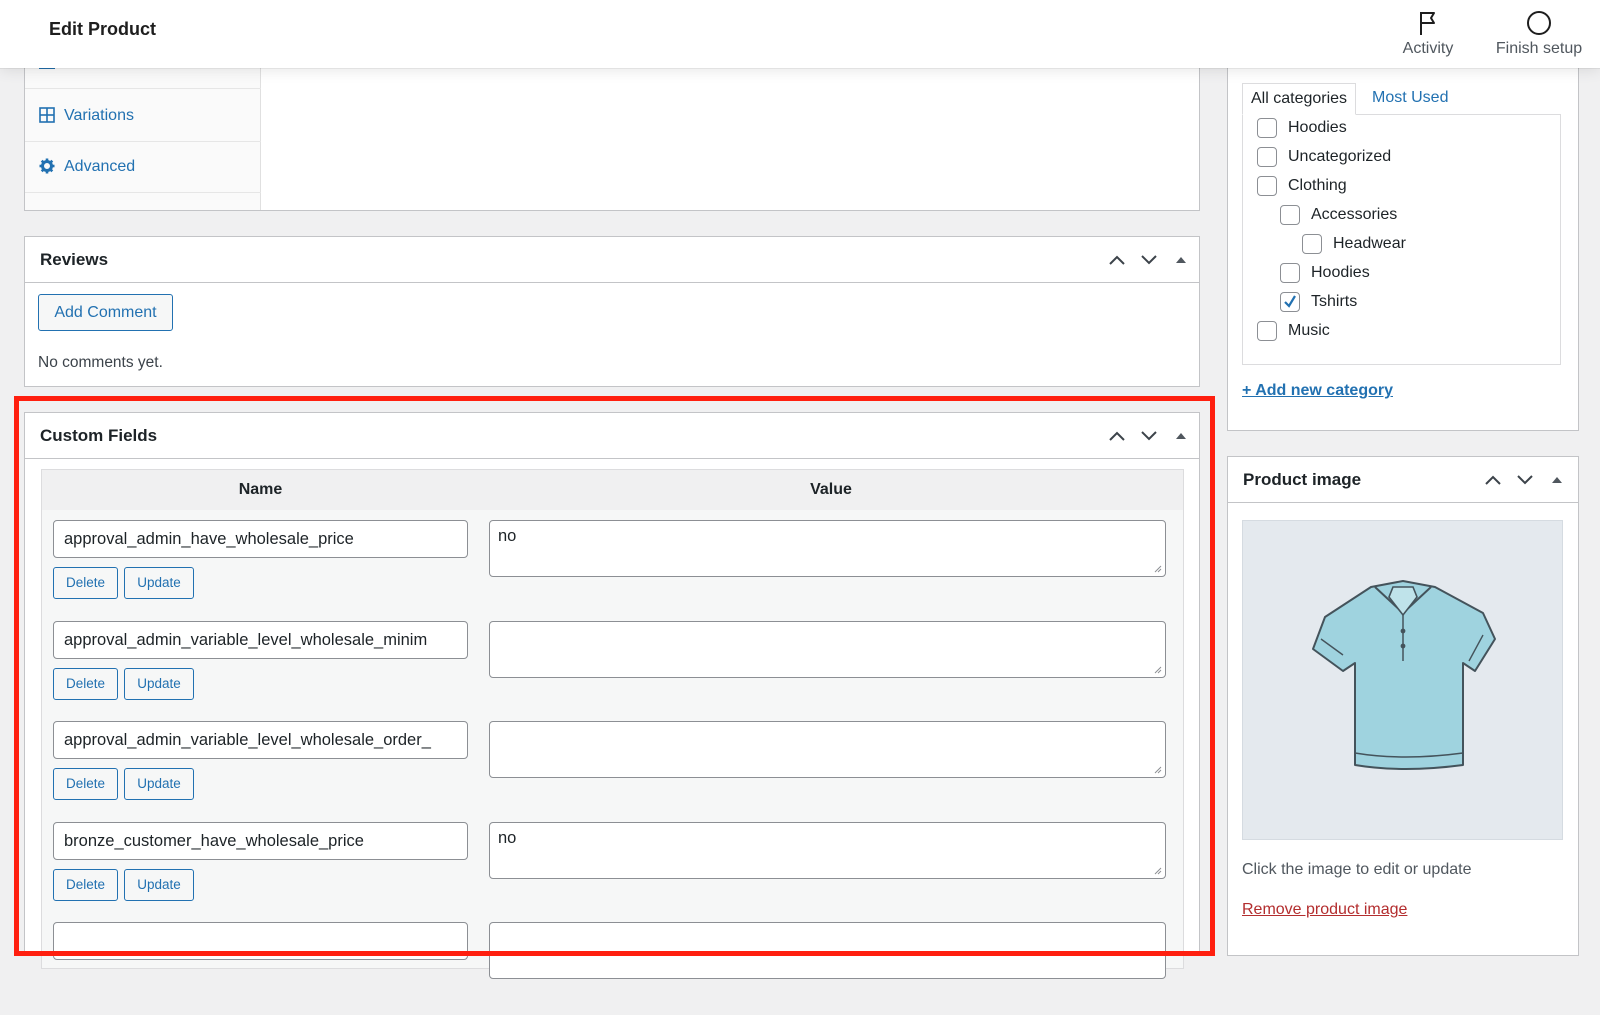 This screenshot has width=1600, height=1015. I want to click on category-label: Accessories, so click(1354, 214).